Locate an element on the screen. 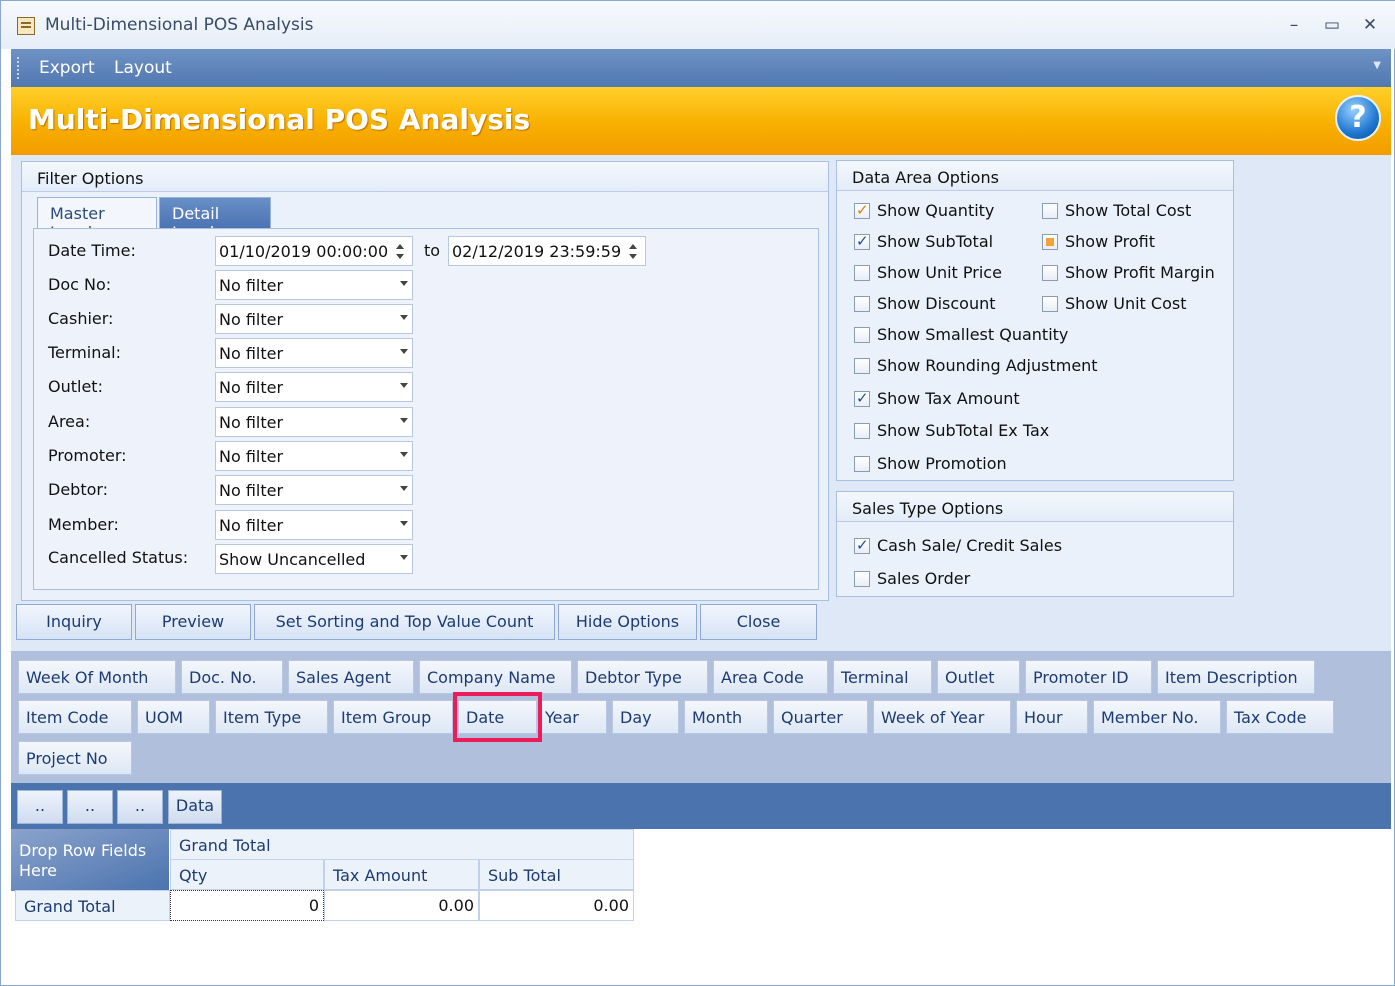 This screenshot has height=986, width=1395. outlet-filter: No filter is located at coordinates (314, 387).